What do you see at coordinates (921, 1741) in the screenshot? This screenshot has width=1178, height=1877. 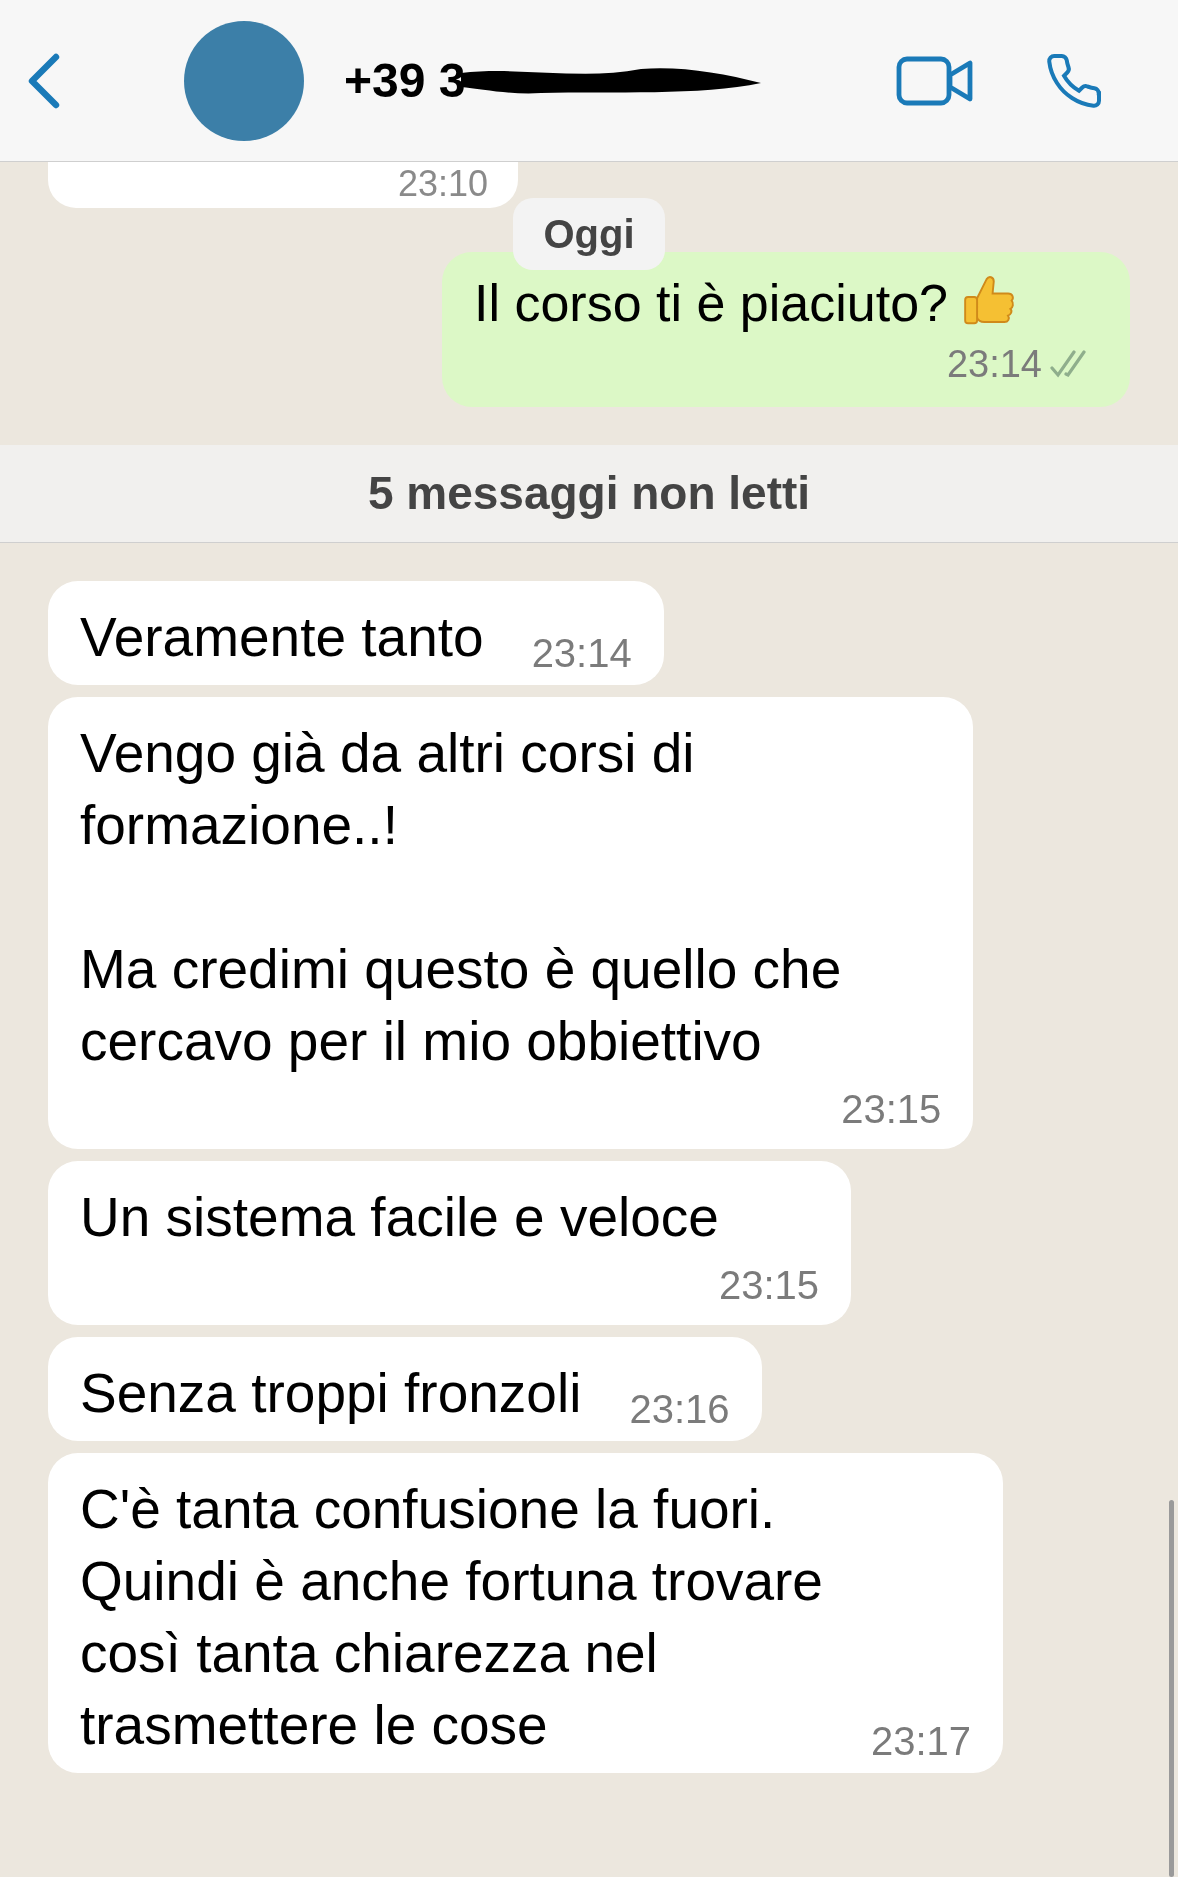 I see `message-time: 23:17` at bounding box center [921, 1741].